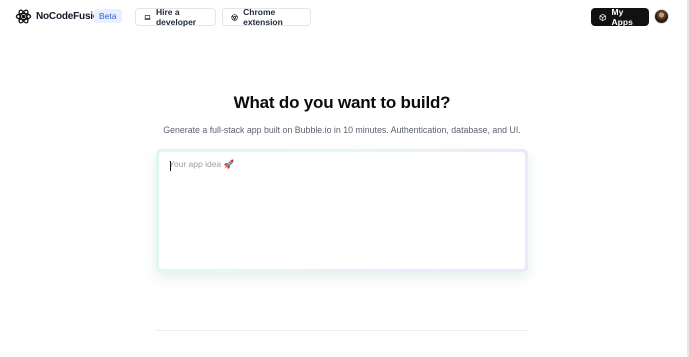 This screenshot has width=689, height=357. I want to click on text-cursor, so click(170, 166).